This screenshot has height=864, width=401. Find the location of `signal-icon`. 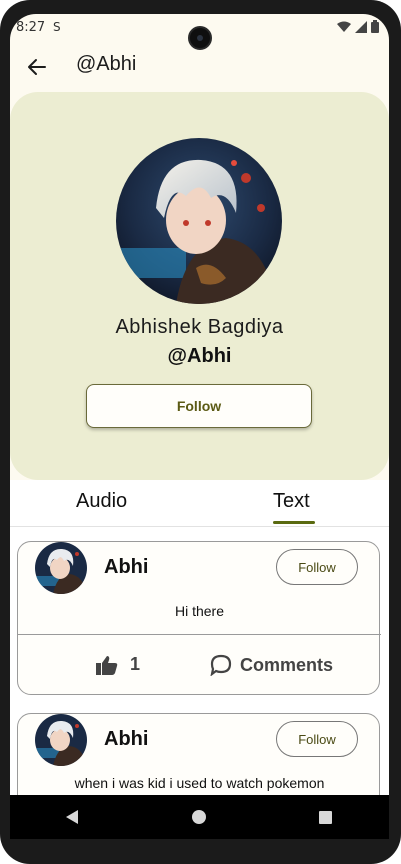

signal-icon is located at coordinates (361, 26).